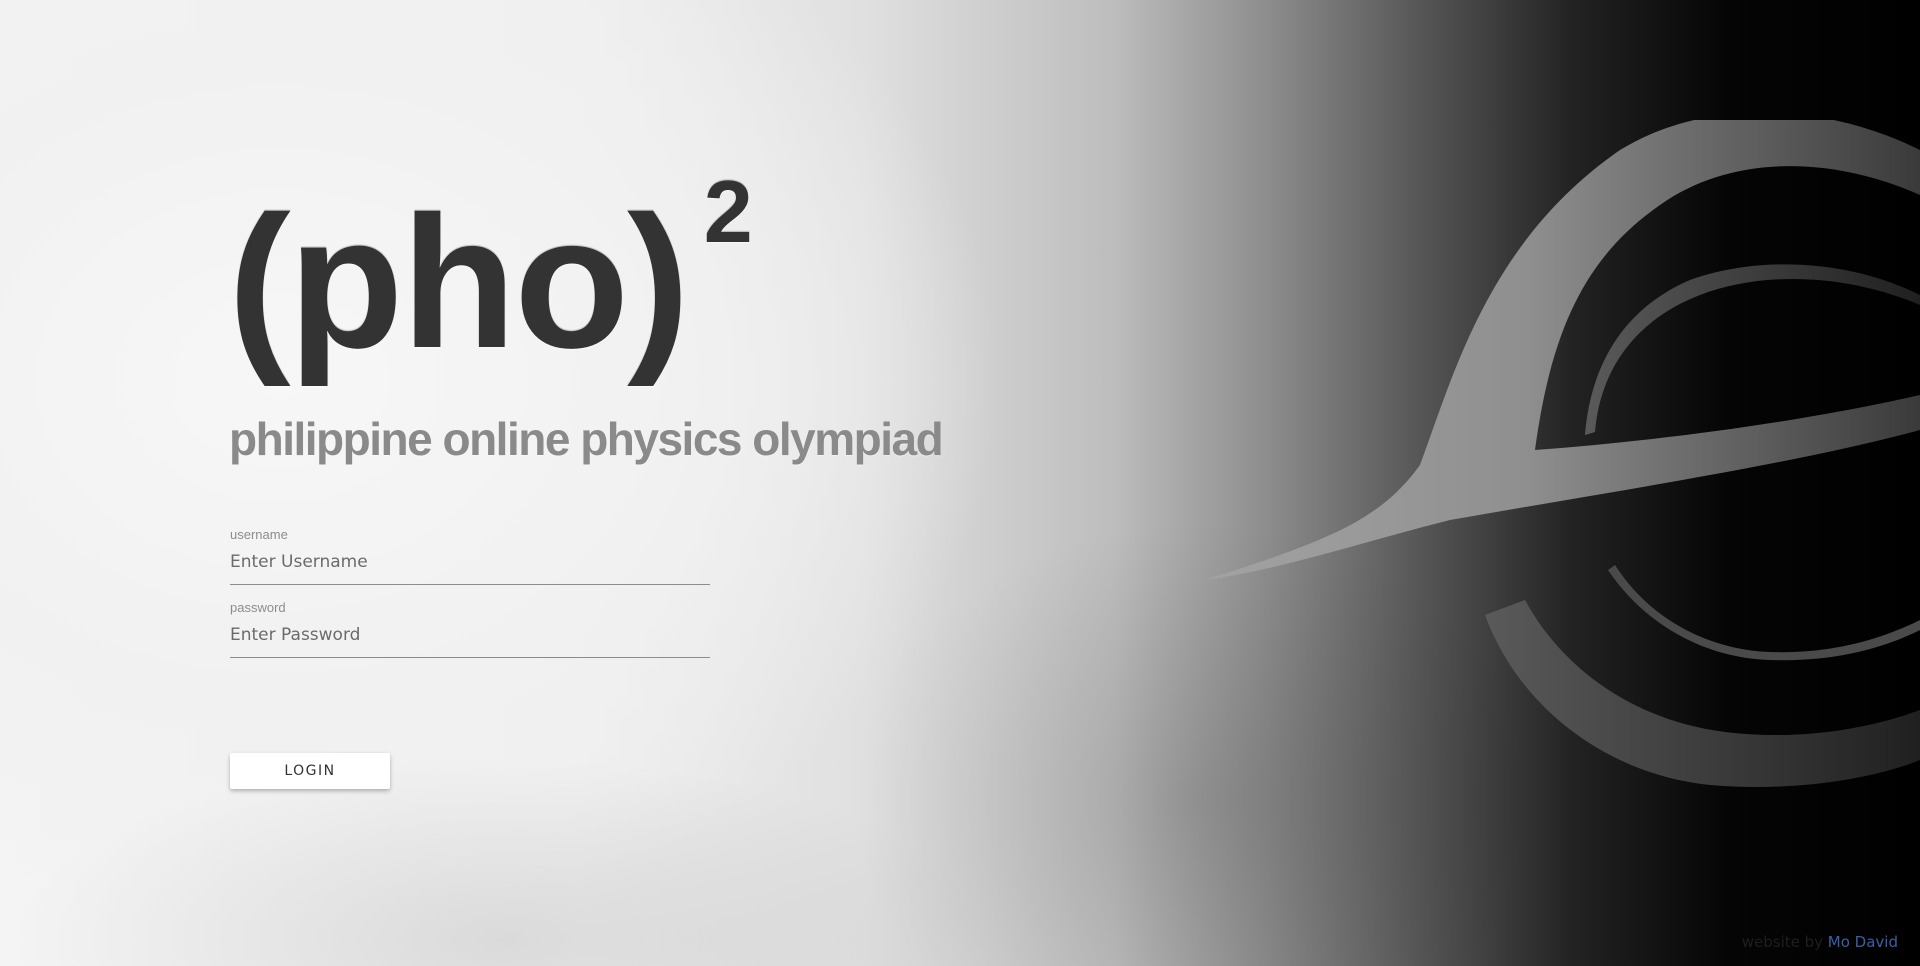 The width and height of the screenshot is (1920, 966). What do you see at coordinates (259, 534) in the screenshot?
I see `username-label: username` at bounding box center [259, 534].